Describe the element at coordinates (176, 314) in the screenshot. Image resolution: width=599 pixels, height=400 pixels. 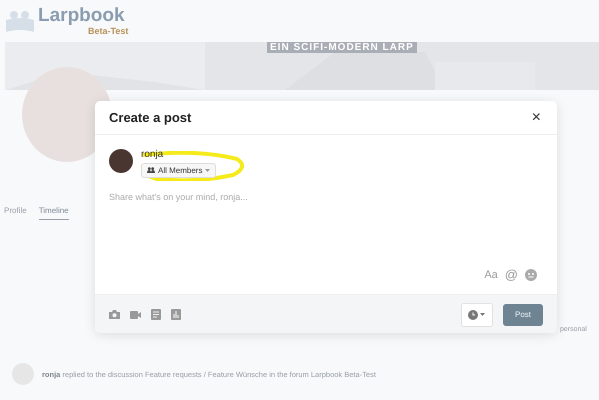
I see `poll-icon` at that location.